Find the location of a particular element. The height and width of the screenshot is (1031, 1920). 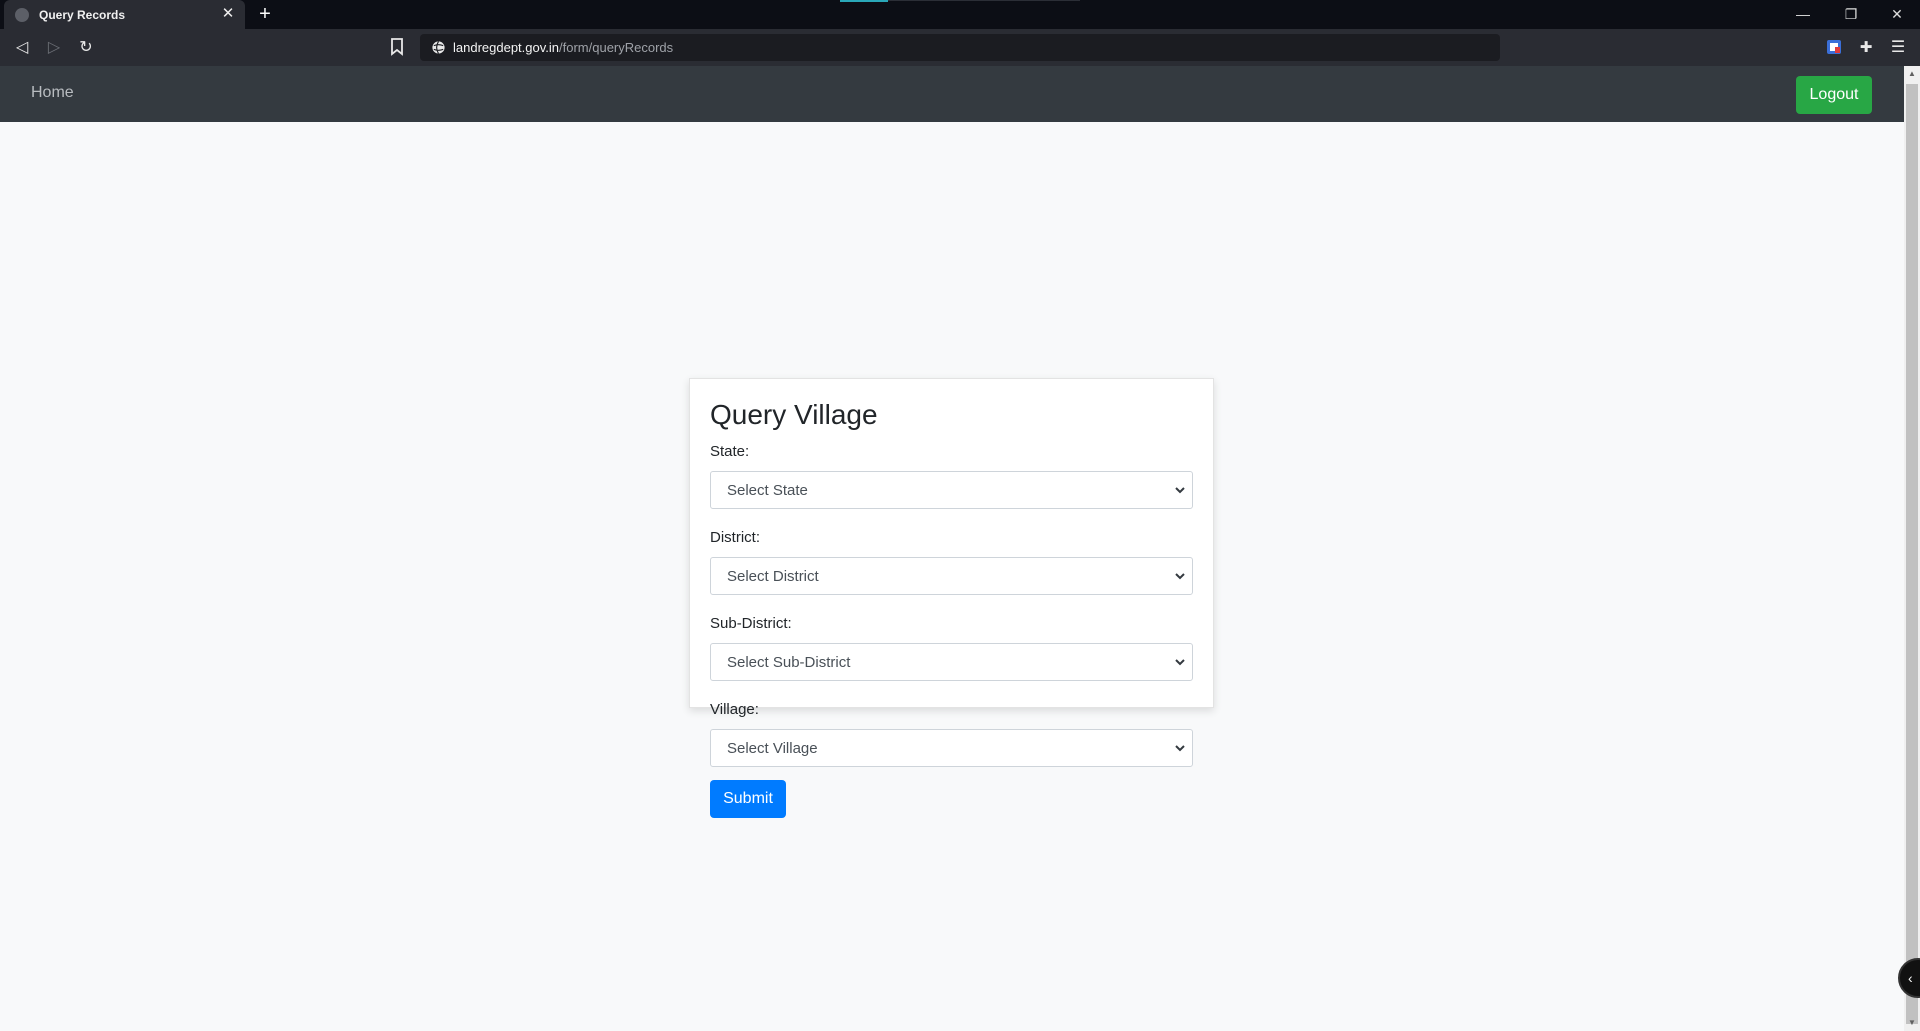

site-navbar: Home Logout is located at coordinates (952, 94).